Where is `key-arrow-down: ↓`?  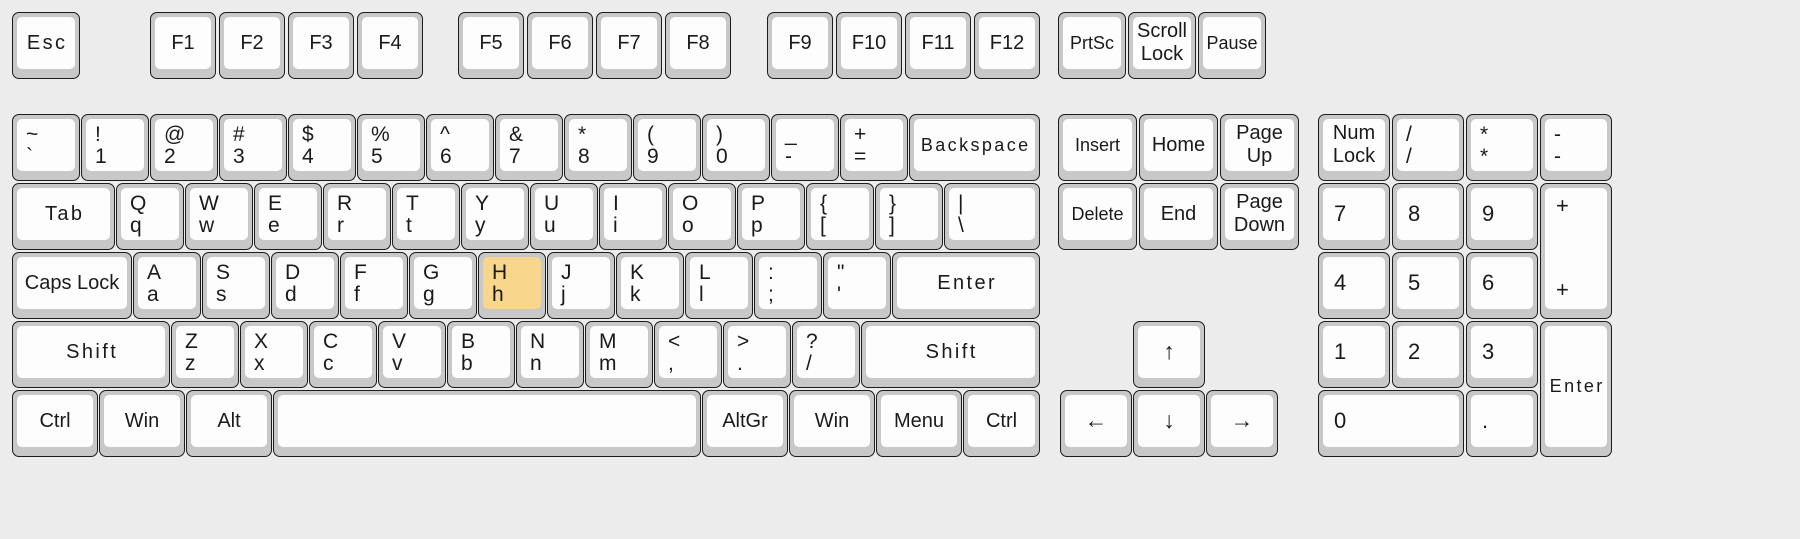
key-arrow-down: ↓ is located at coordinates (1169, 423).